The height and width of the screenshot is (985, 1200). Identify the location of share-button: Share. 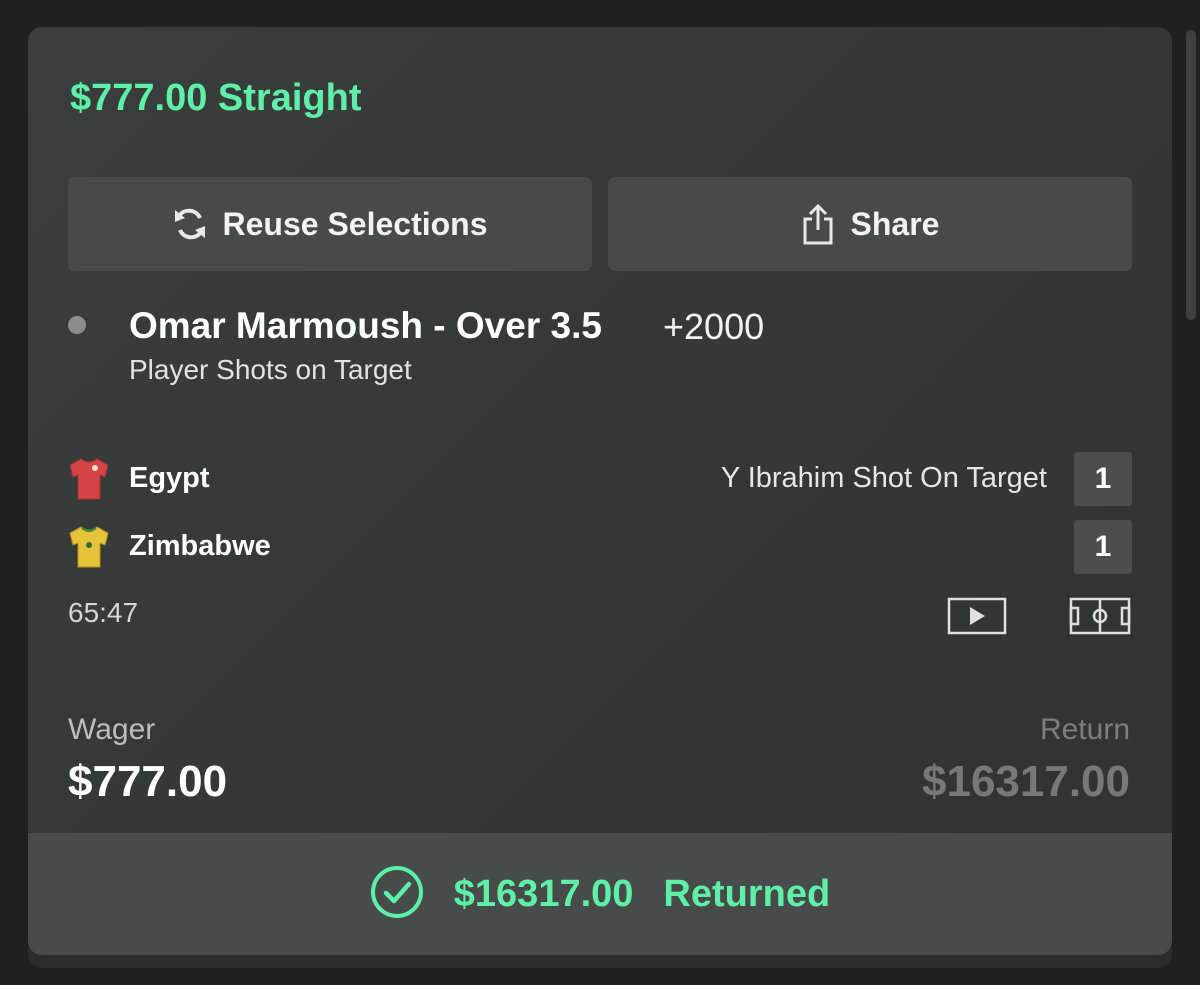
(870, 224).